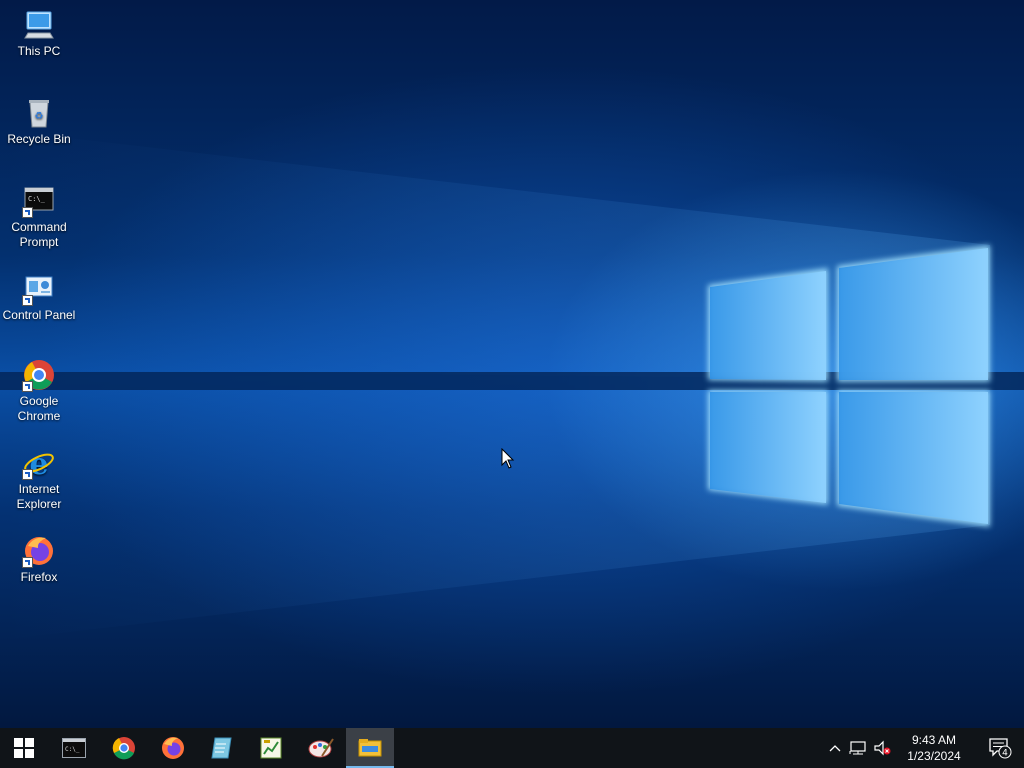 The height and width of the screenshot is (768, 1024). Describe the element at coordinates (39, 234) in the screenshot. I see `desktop-icon-label: Command Prompt` at that location.